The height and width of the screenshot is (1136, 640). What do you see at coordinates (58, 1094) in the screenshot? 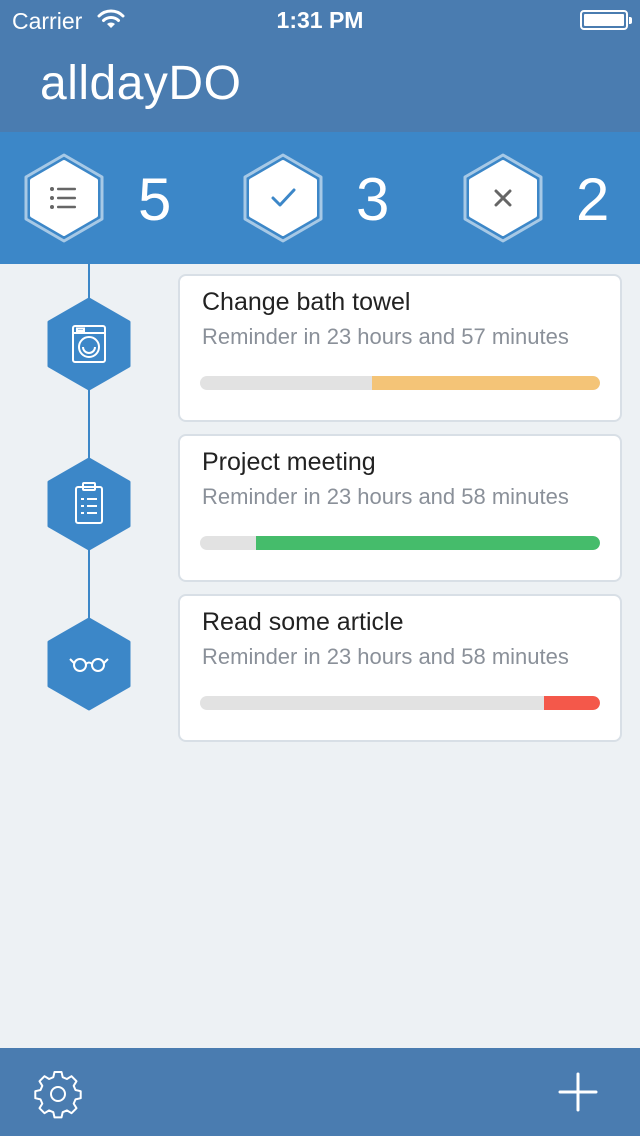
I see `gear-icon` at bounding box center [58, 1094].